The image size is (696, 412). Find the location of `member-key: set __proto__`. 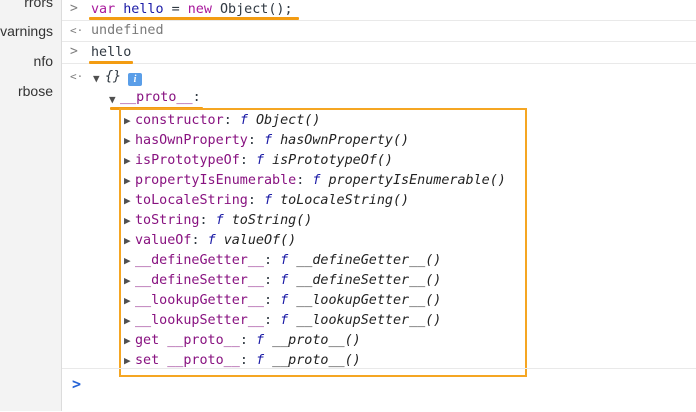

member-key: set __proto__ is located at coordinates (187, 360).